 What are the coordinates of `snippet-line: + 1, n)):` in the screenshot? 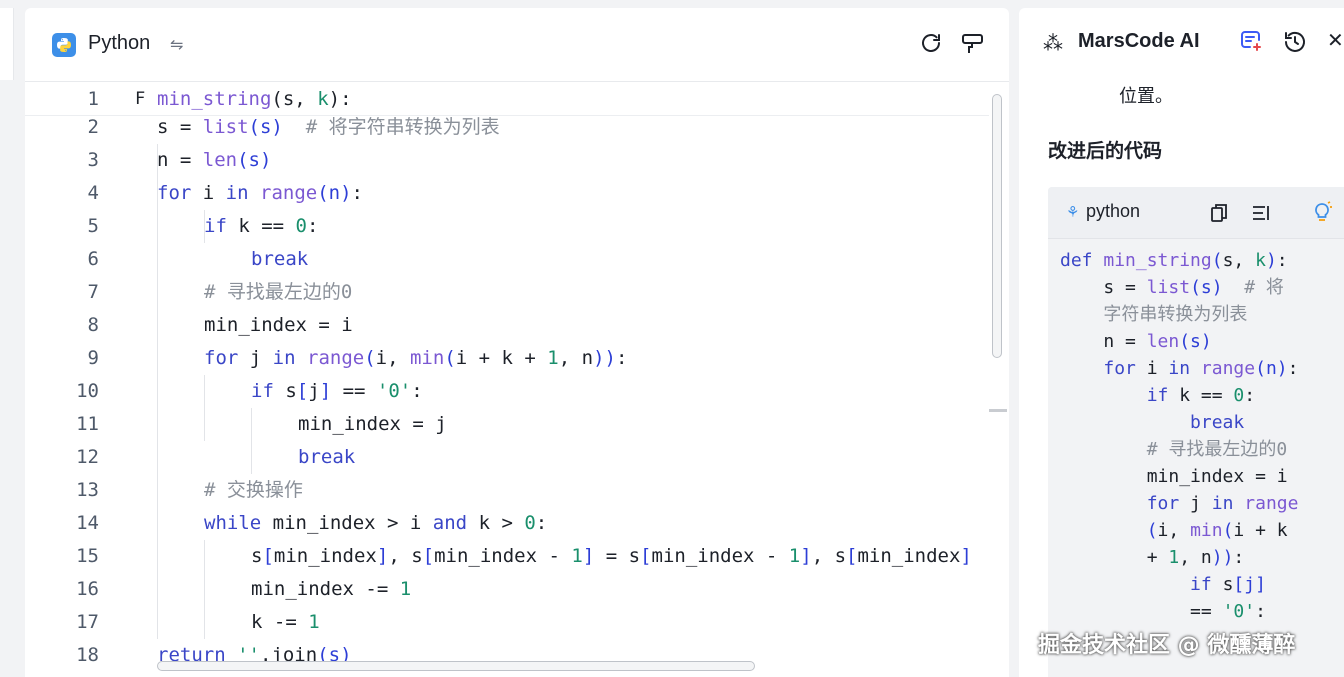 It's located at (1152, 557).